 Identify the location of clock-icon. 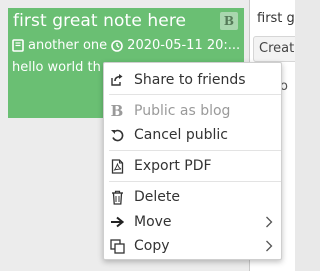
(117, 45).